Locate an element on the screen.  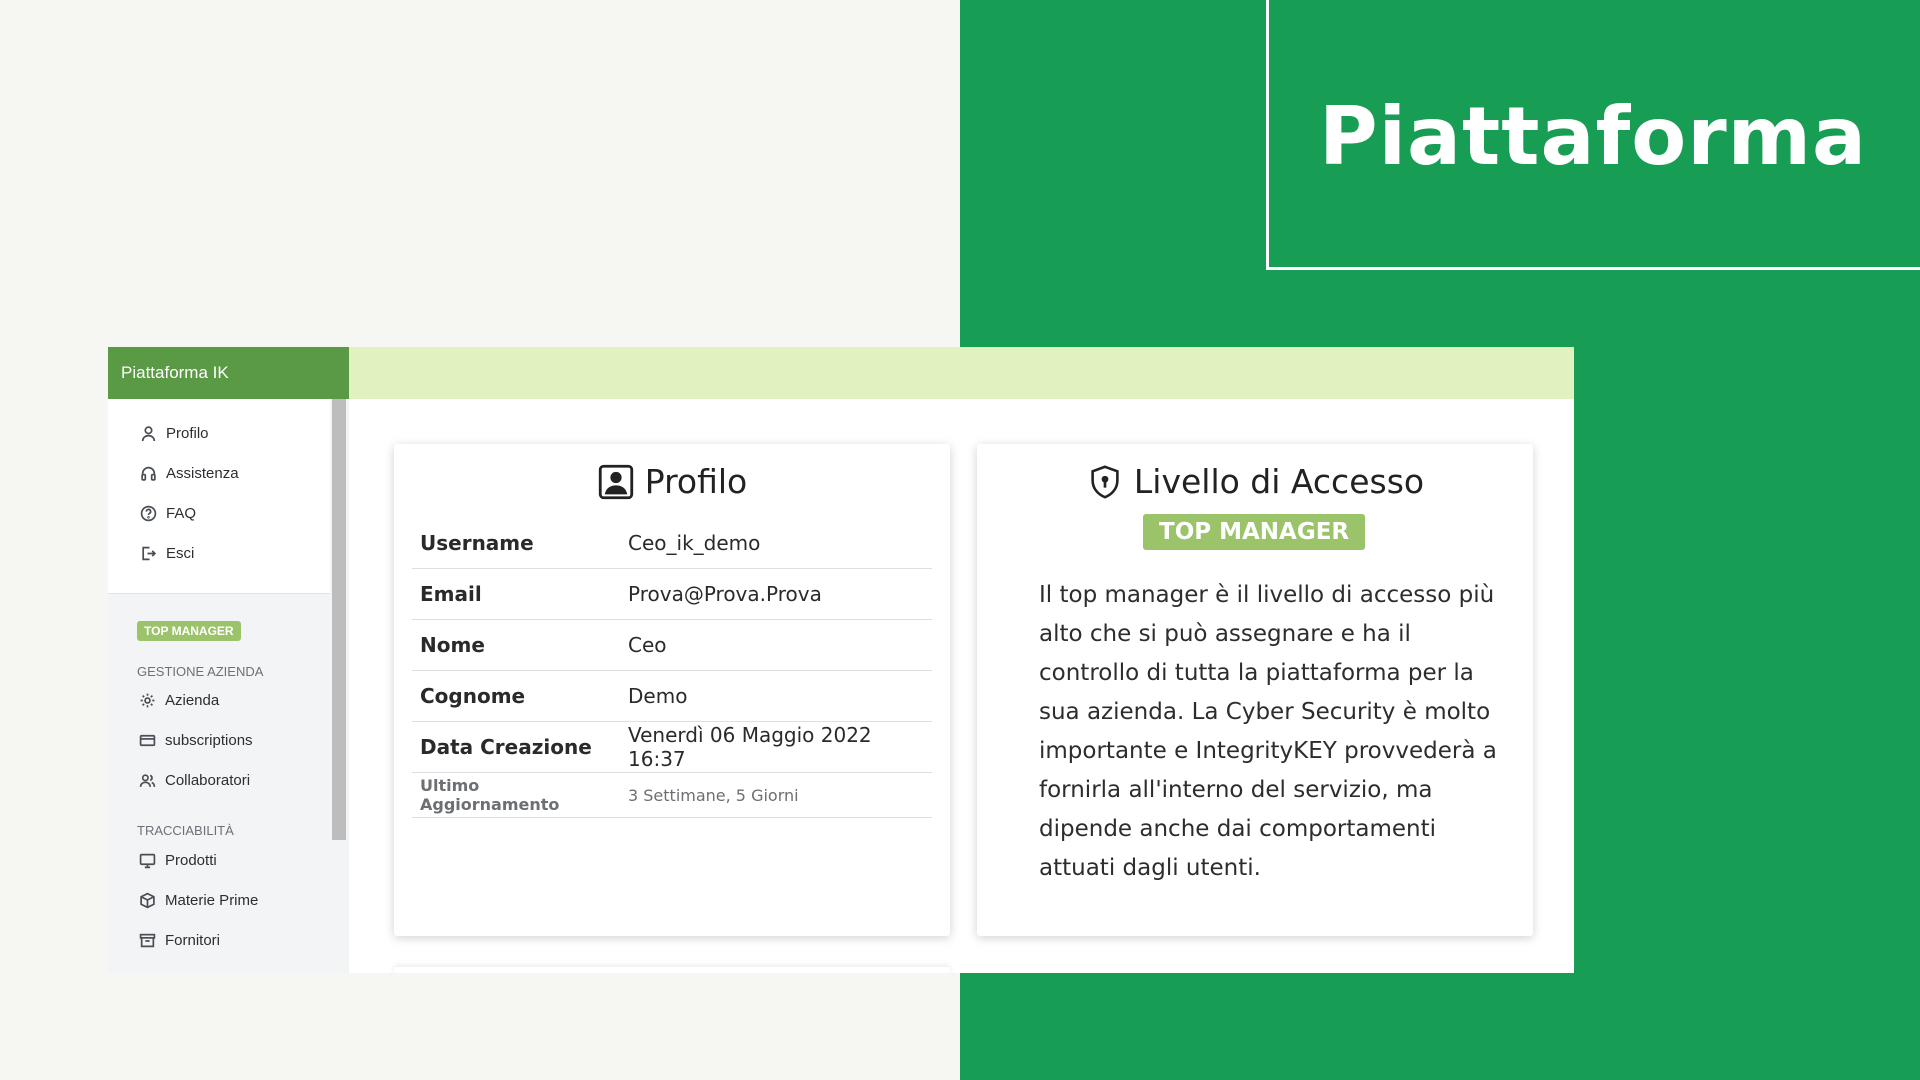
access-title-text: Livello di Accesso is located at coordinates (1279, 481).